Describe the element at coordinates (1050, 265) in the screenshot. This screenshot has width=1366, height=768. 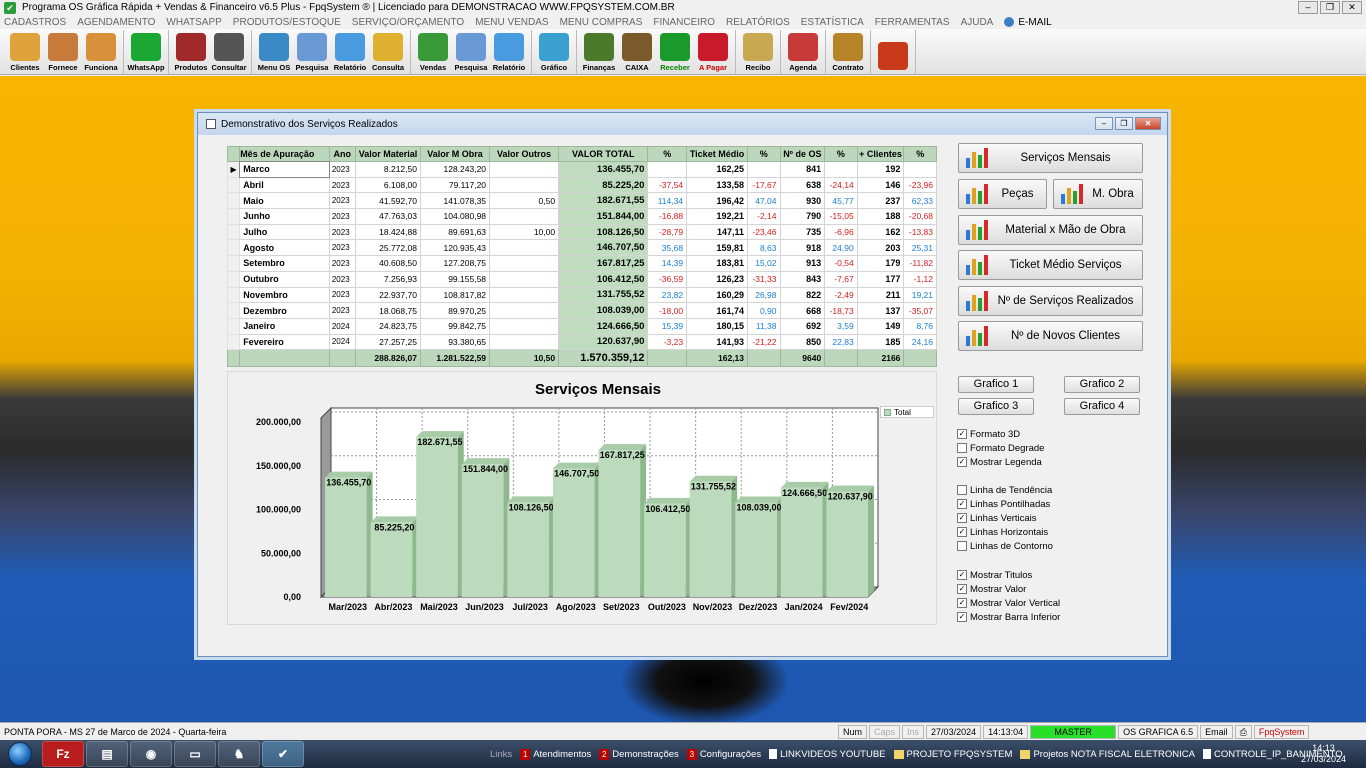
I see `ticket-medio-button: Ticket Médio Serviços` at that location.